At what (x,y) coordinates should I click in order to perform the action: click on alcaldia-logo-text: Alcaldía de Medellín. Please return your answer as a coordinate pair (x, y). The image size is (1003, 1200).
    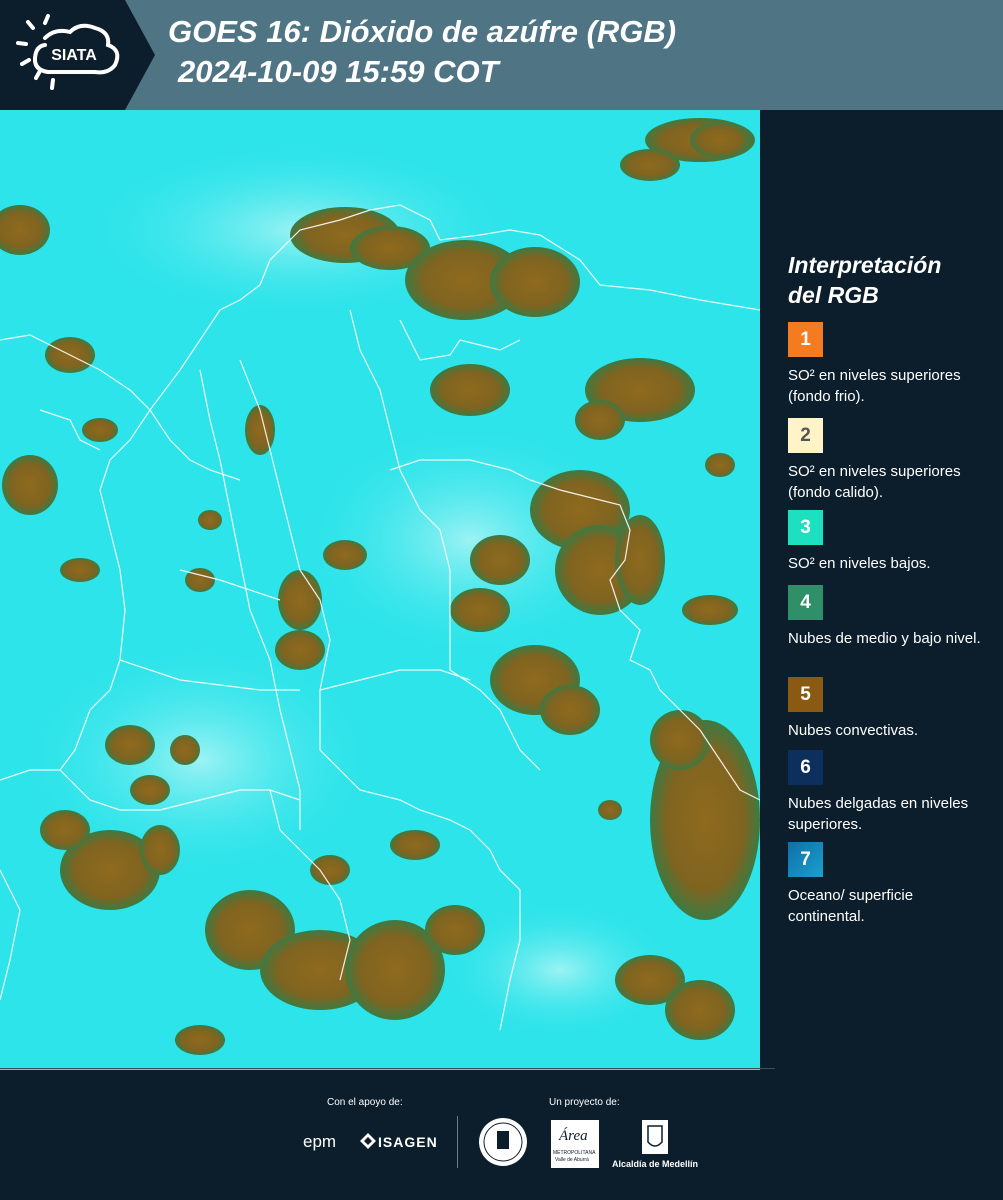
    Looking at the image, I should click on (655, 1164).